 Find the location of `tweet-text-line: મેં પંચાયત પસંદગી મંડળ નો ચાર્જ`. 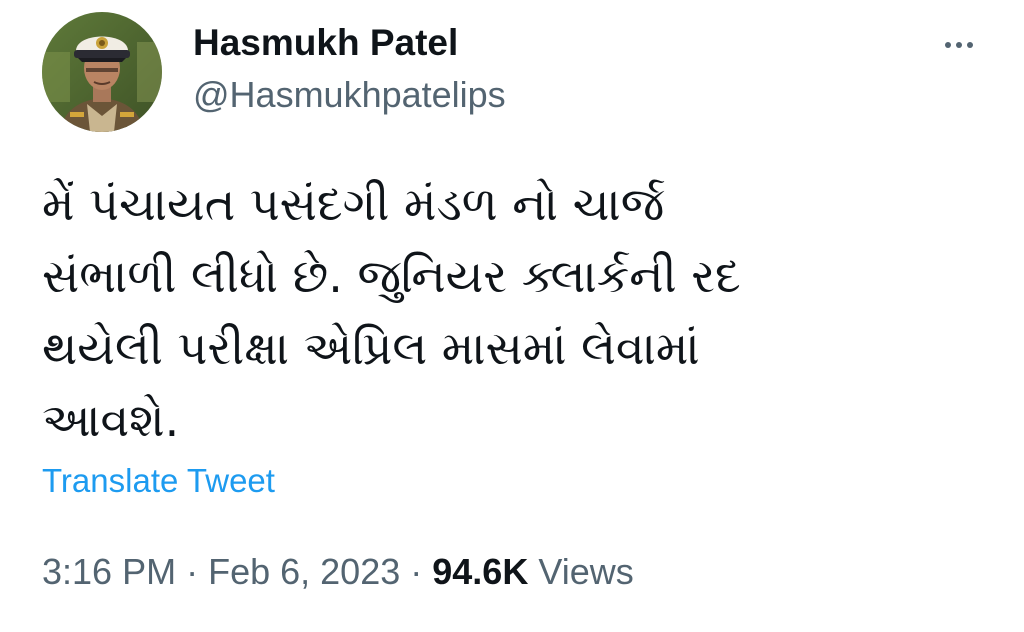

tweet-text-line: મેં પંચાયત પસંદગી મંડળ નો ચાર્જ is located at coordinates (353, 204).